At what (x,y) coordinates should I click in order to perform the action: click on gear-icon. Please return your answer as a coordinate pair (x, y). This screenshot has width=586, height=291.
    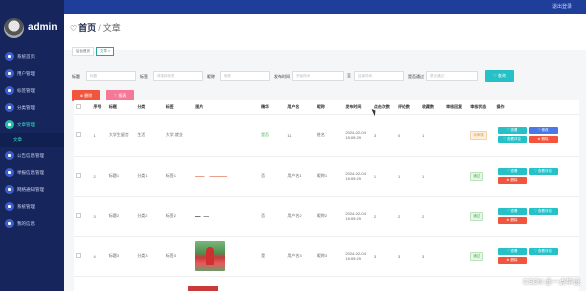
    Looking at the image, I should click on (9, 206).